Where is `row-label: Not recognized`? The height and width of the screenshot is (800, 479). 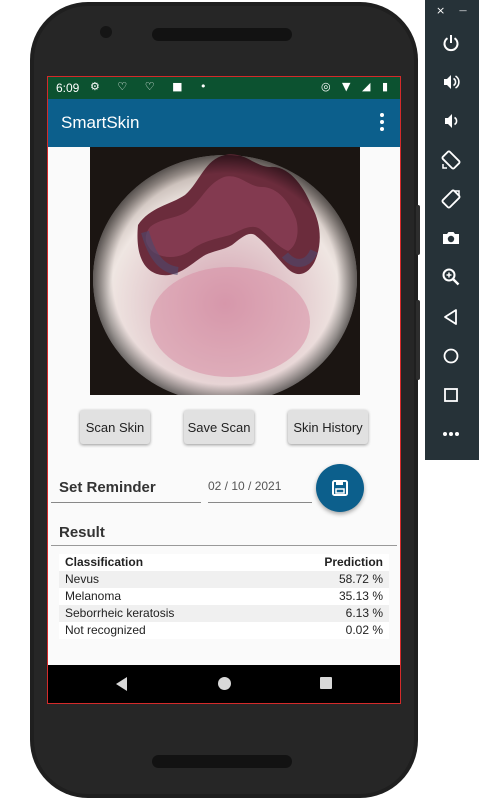 row-label: Not recognized is located at coordinates (105, 630).